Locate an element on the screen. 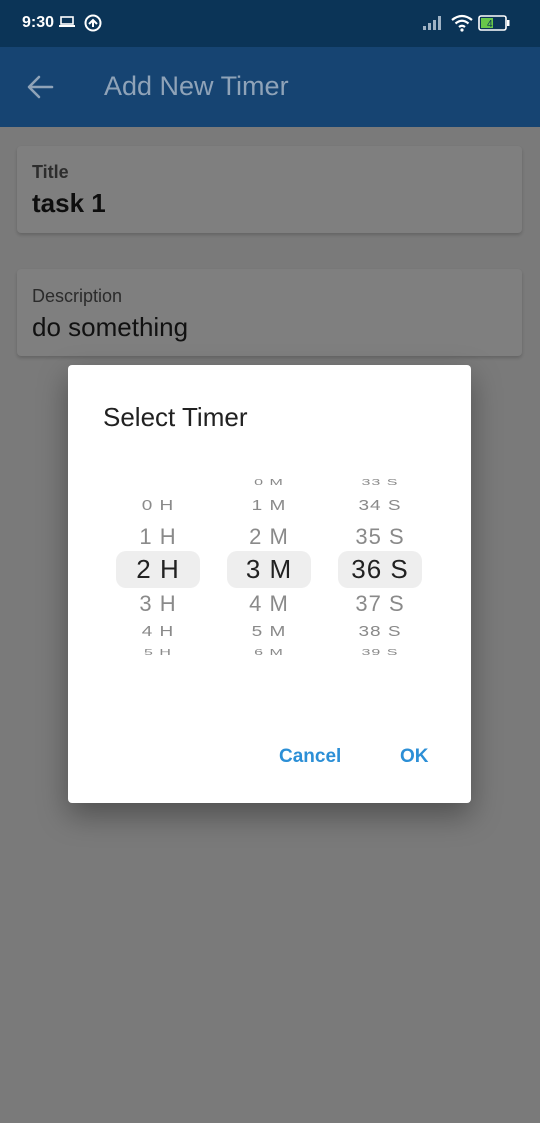 The width and height of the screenshot is (540, 1123). hours-option: 3 H is located at coordinates (158, 604).